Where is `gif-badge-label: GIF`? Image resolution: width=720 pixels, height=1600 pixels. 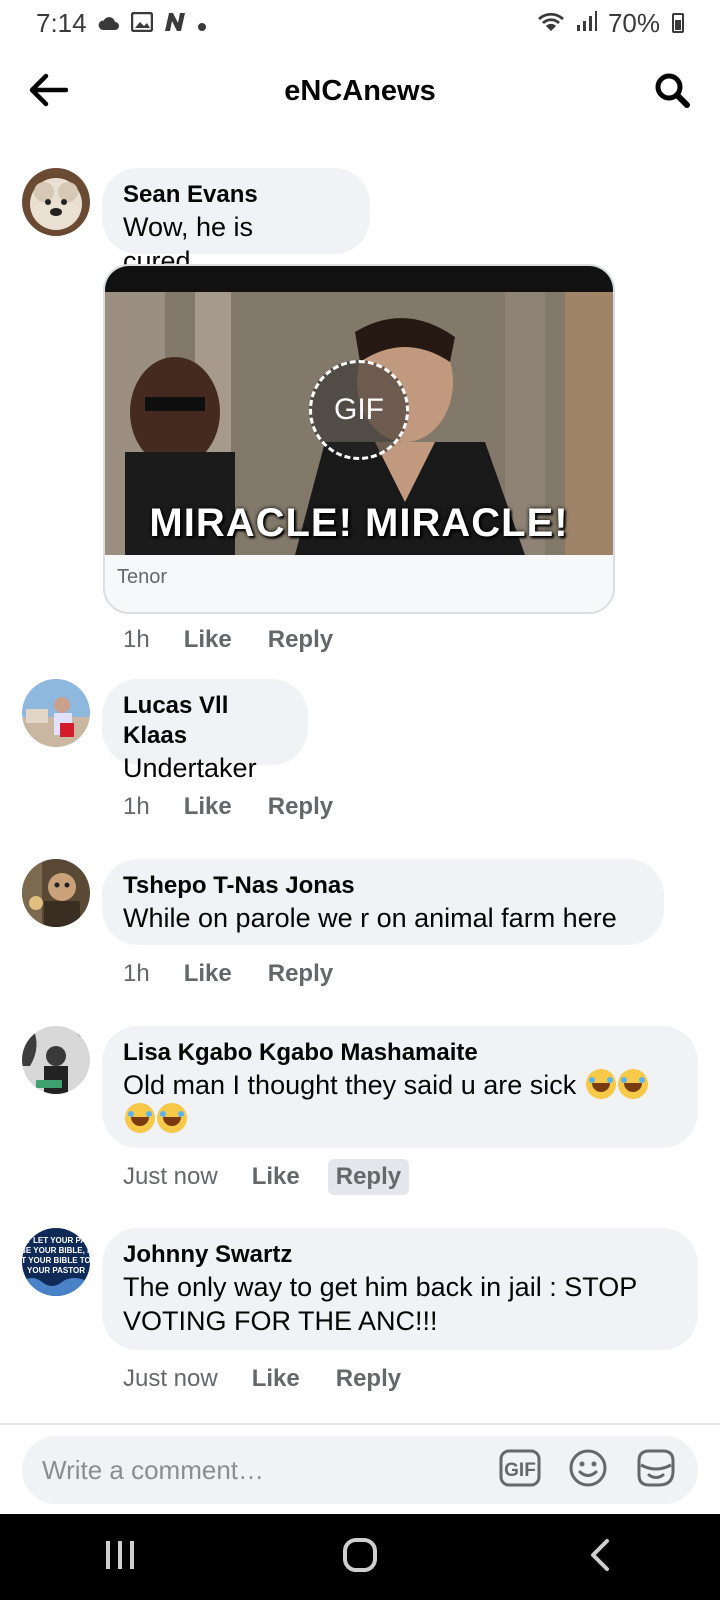
gif-badge-label: GIF is located at coordinates (359, 409).